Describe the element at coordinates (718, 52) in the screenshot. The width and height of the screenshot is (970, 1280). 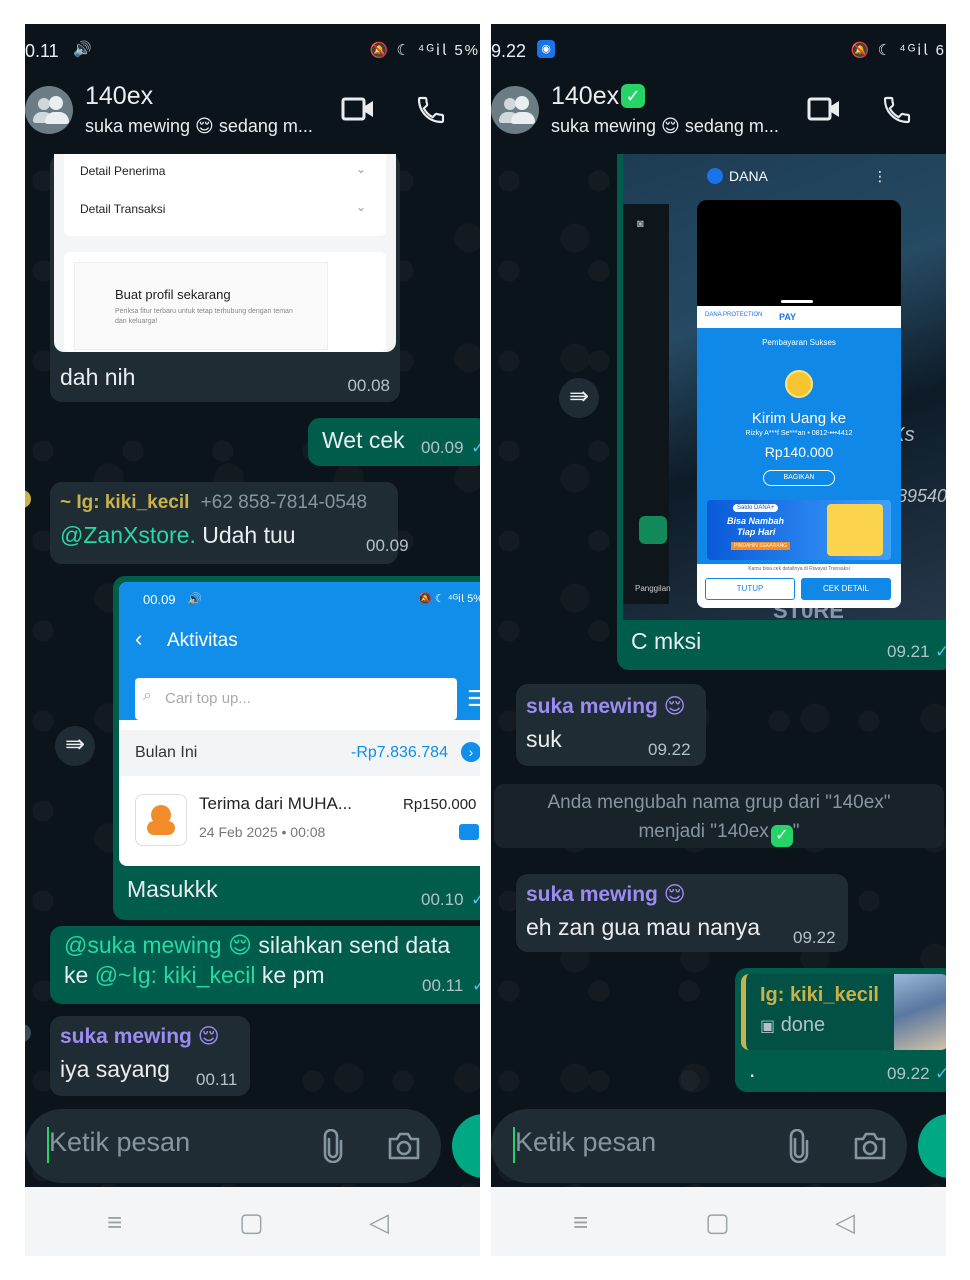
I see `status-bar: 9.22 ◉ 🔕 ☾ ⁴ᴳ𝗂𝗅 6` at that location.